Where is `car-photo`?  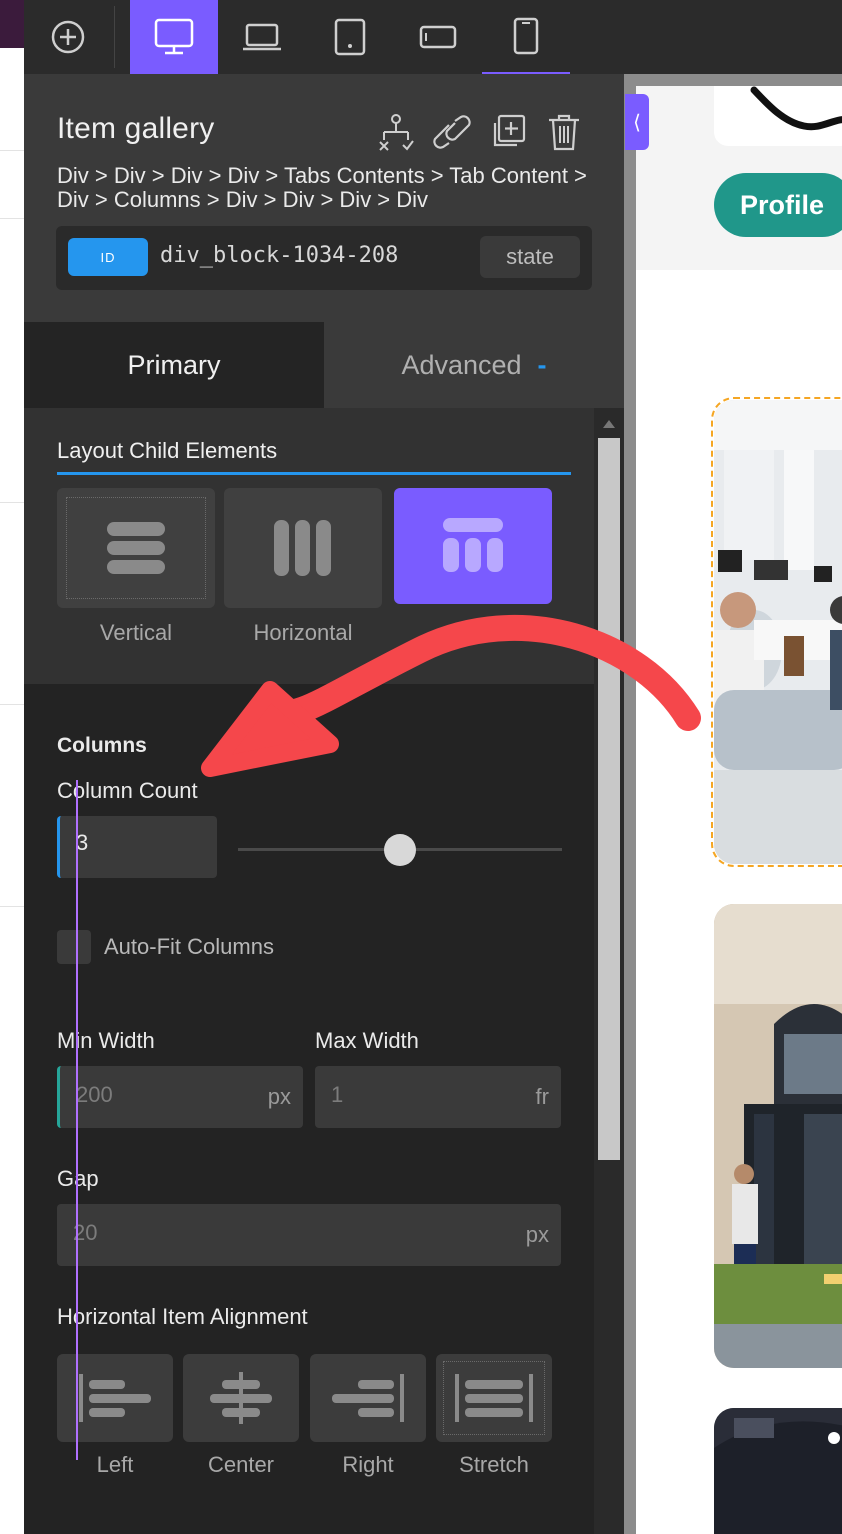 car-photo is located at coordinates (778, 1471).